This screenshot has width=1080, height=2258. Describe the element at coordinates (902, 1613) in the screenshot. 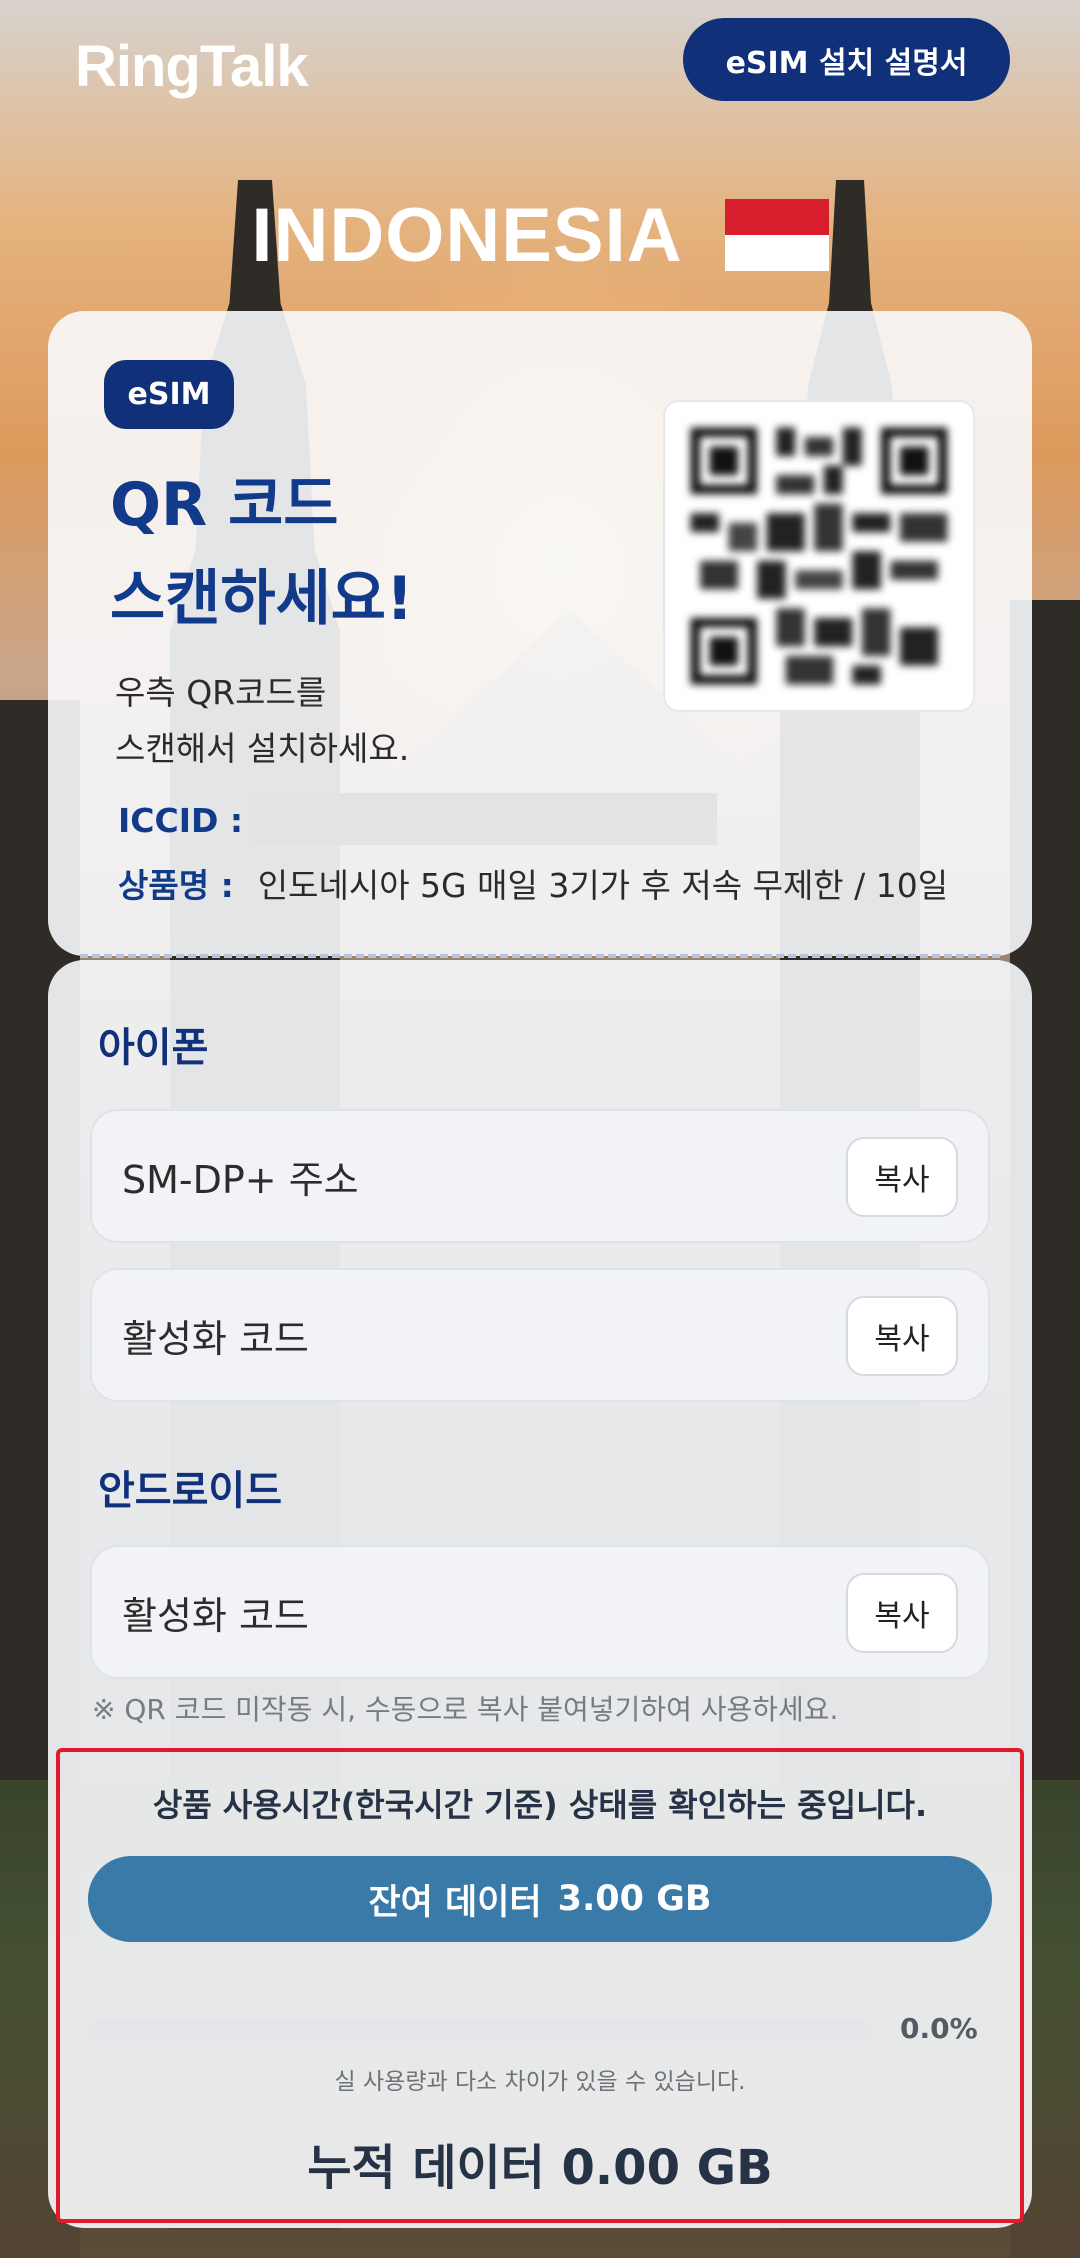

I see `copy-android-activation-button: 복사` at that location.